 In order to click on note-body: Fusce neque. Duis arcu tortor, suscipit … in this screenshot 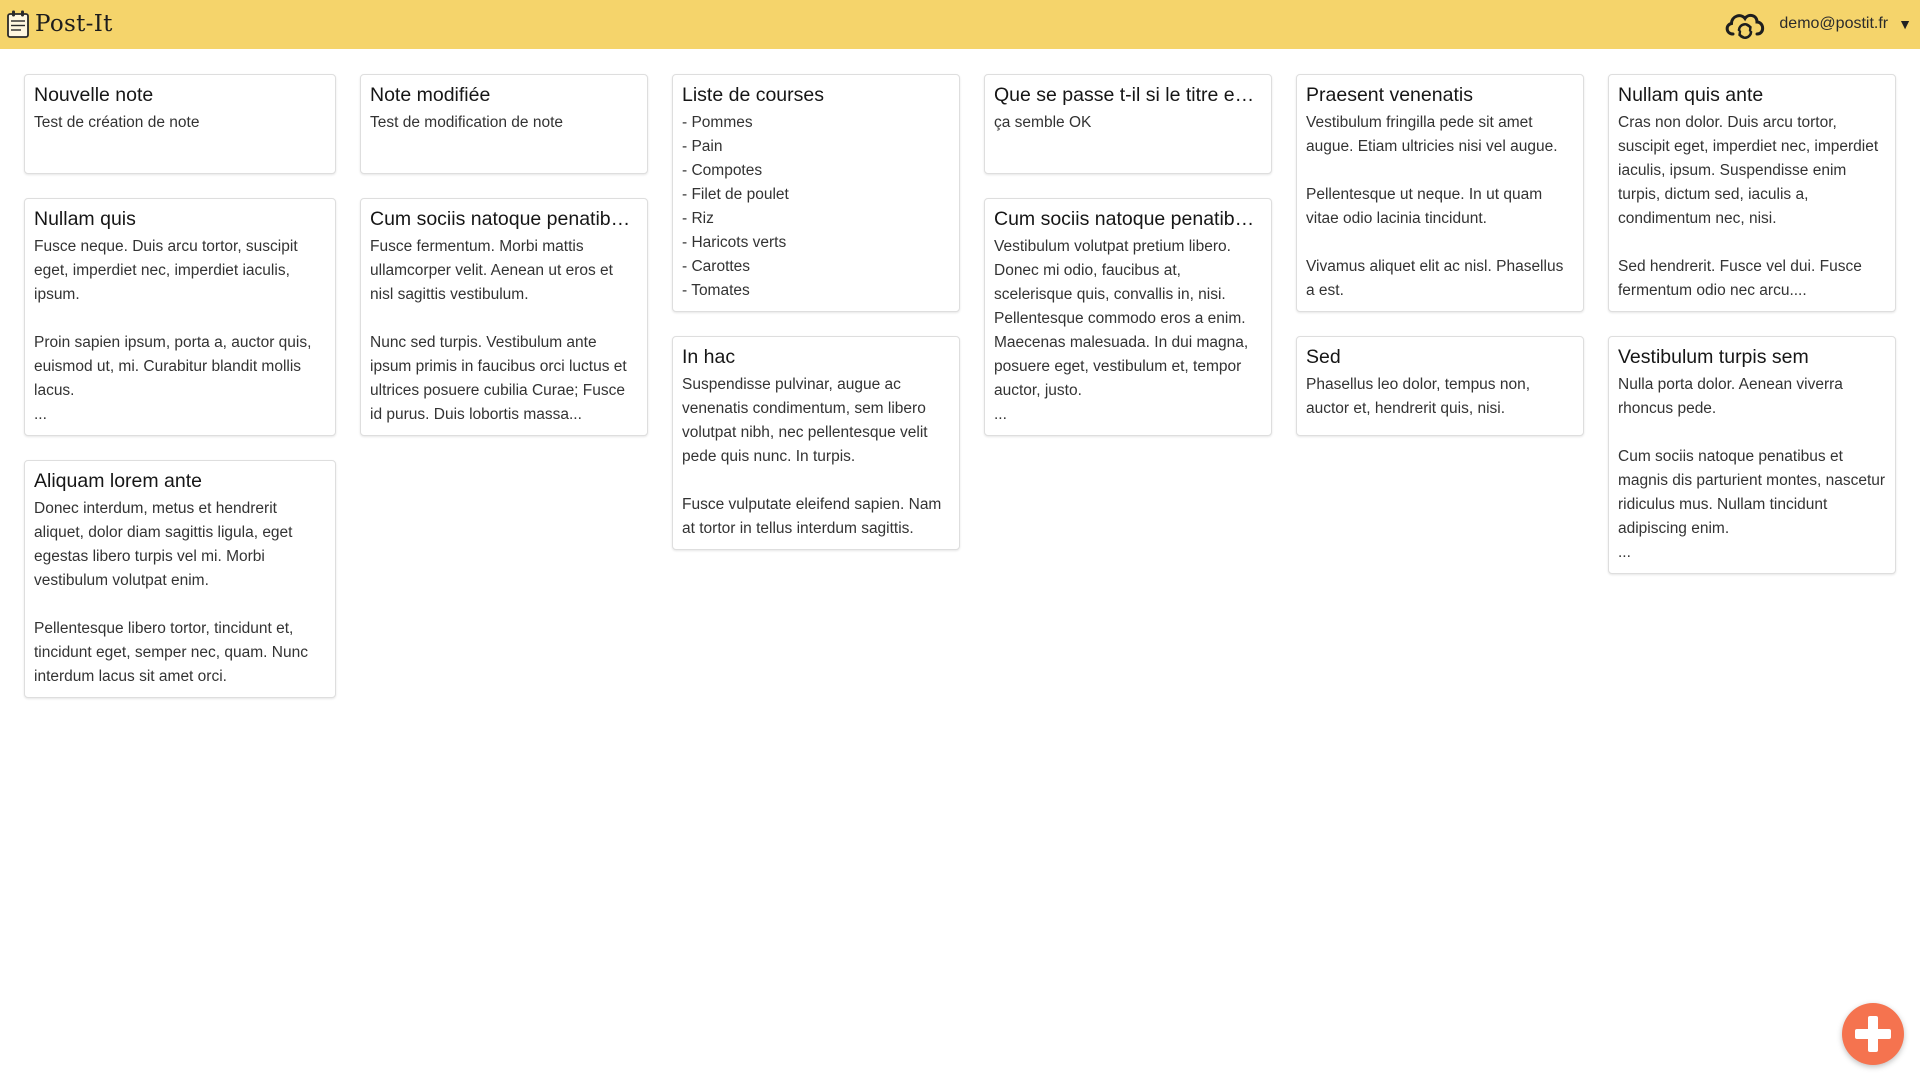, I will do `click(173, 330)`.